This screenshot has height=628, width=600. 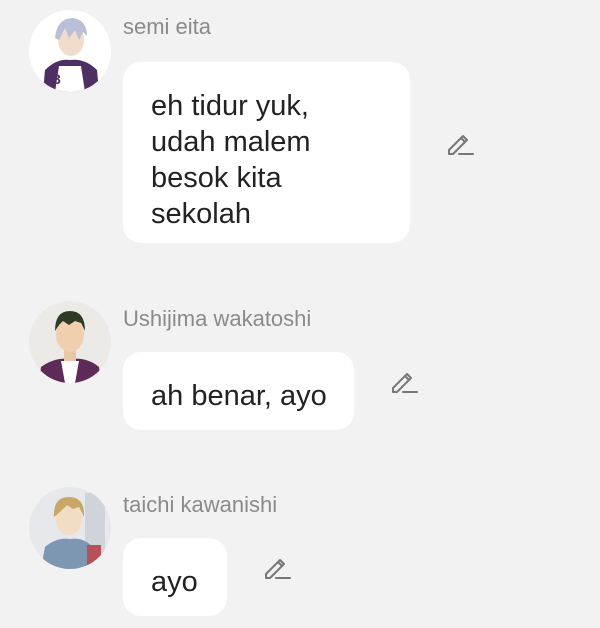 I want to click on semi-eita-avatar-icon: 3, so click(x=70, y=51).